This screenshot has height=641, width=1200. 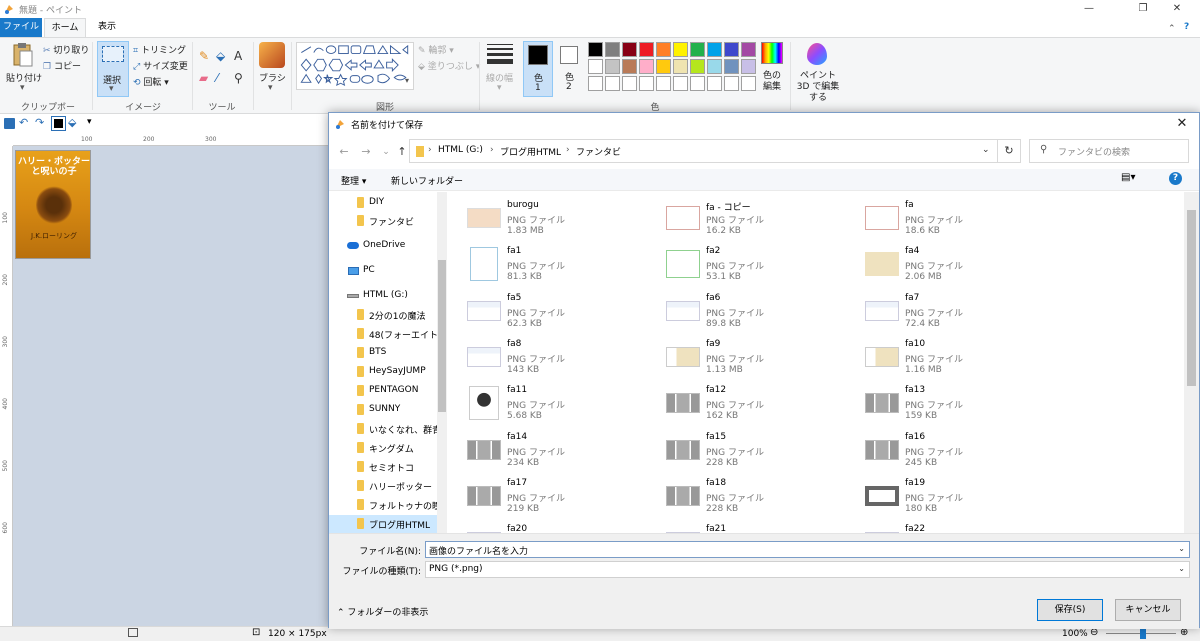 I want to click on file-item: fa PNG ファイル 18.6 KB, so click(x=944, y=219).